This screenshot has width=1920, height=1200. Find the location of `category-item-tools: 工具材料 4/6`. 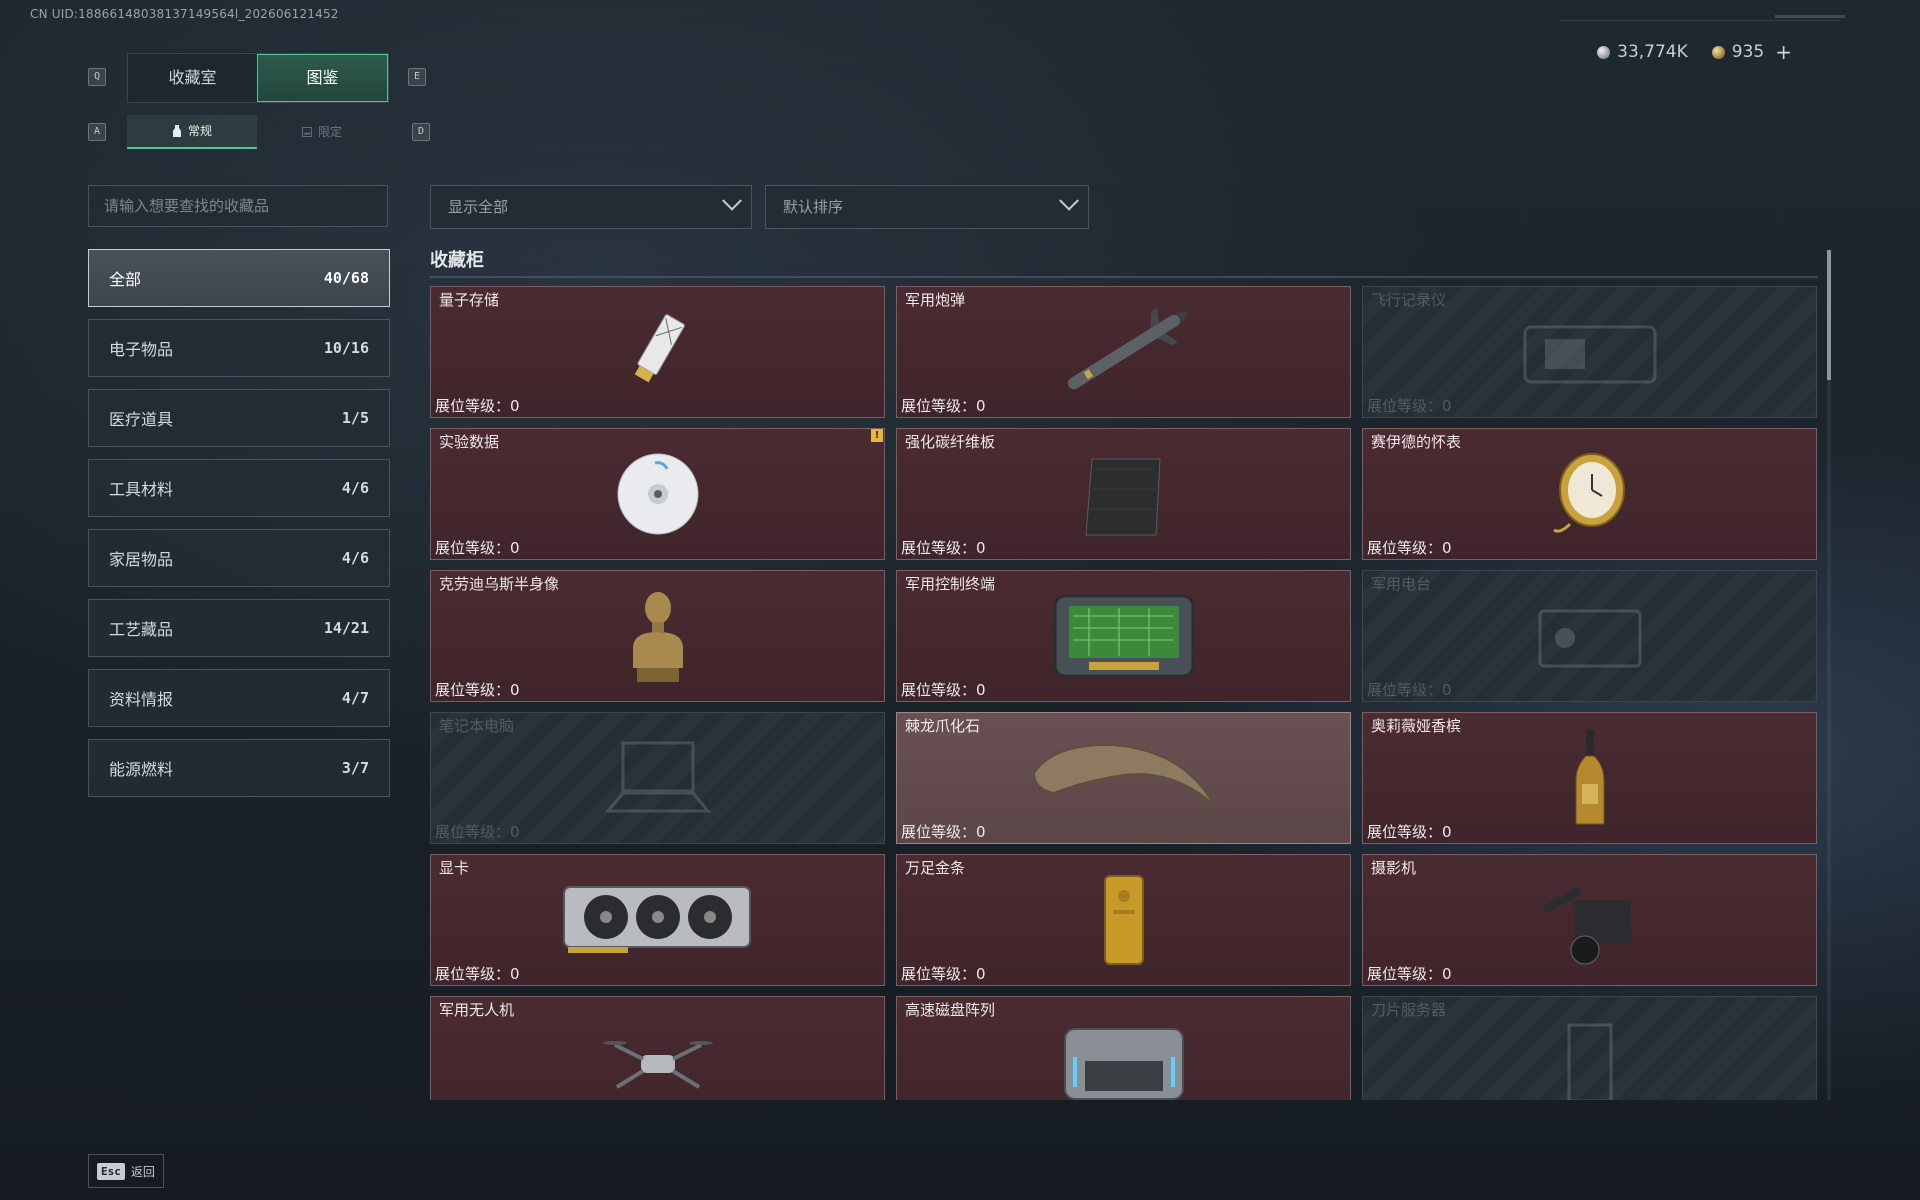

category-item-tools: 工具材料 4/6 is located at coordinates (239, 488).